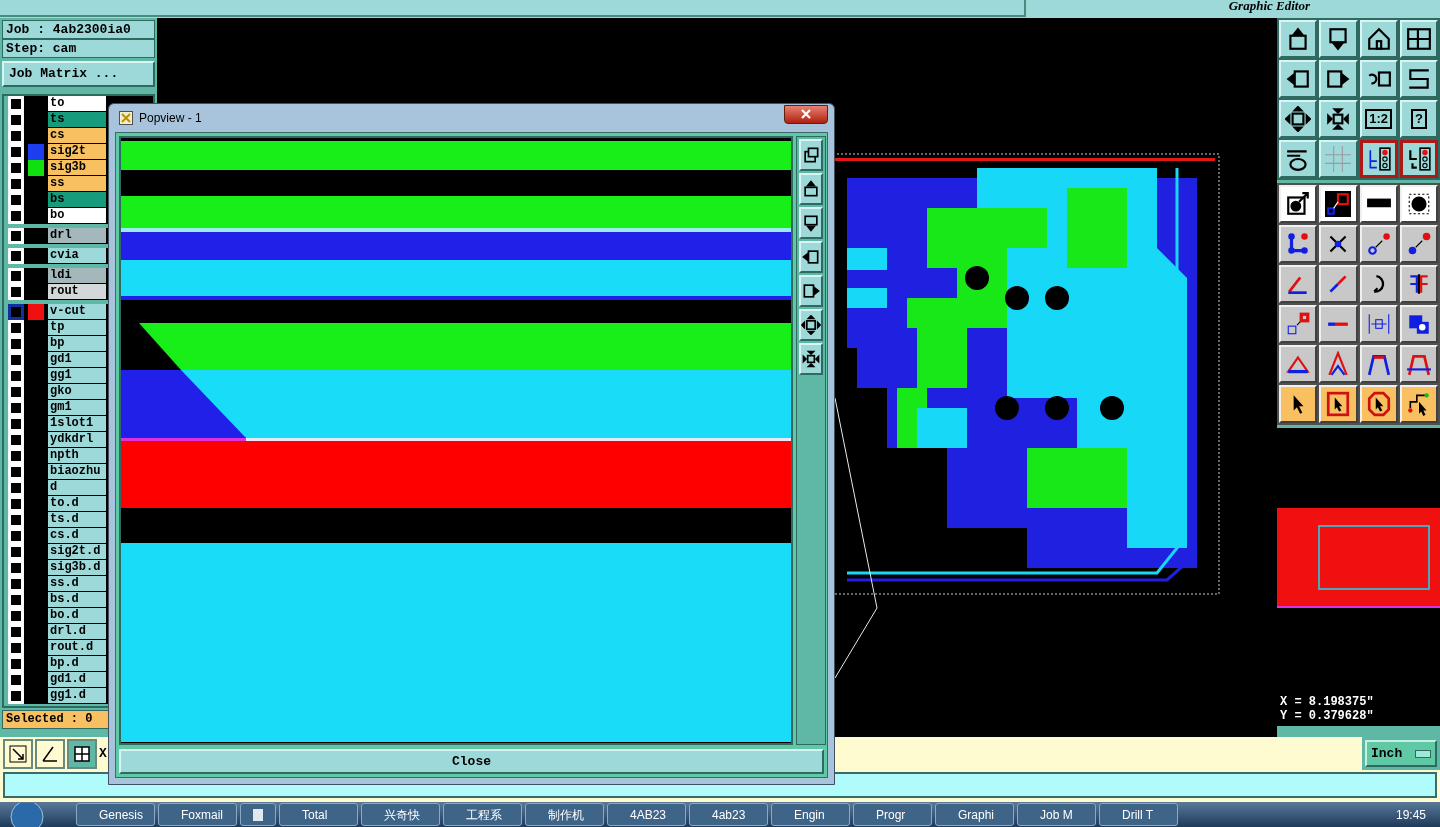  I want to click on layer-name: gd1.d, so click(77, 679).